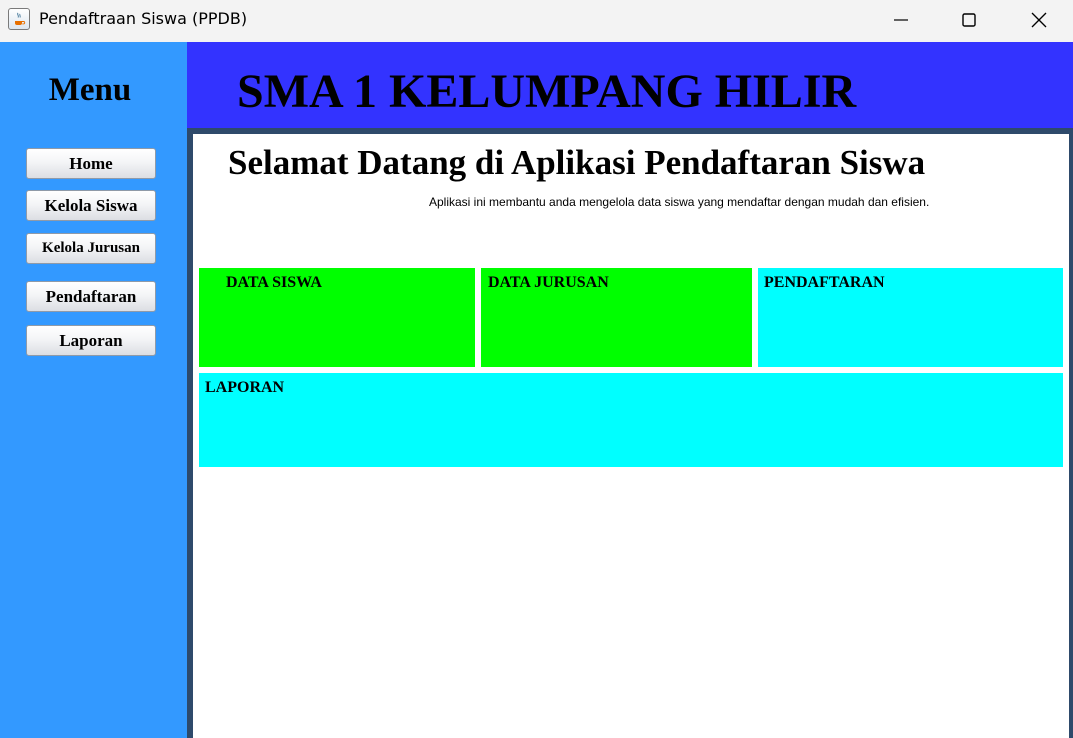 Image resolution: width=1073 pixels, height=738 pixels. Describe the element at coordinates (337, 317) in the screenshot. I see `data-siswa-panel: DATA SISWA` at that location.